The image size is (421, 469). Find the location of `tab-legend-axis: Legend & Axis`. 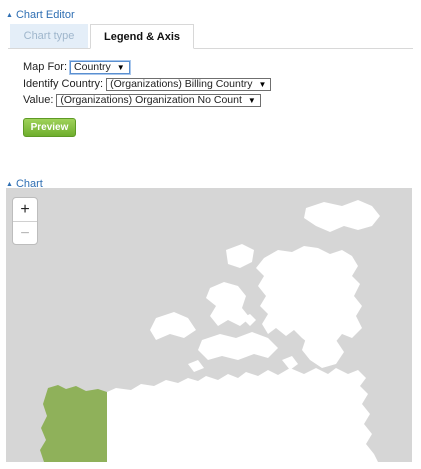

tab-legend-axis: Legend & Axis is located at coordinates (142, 36).